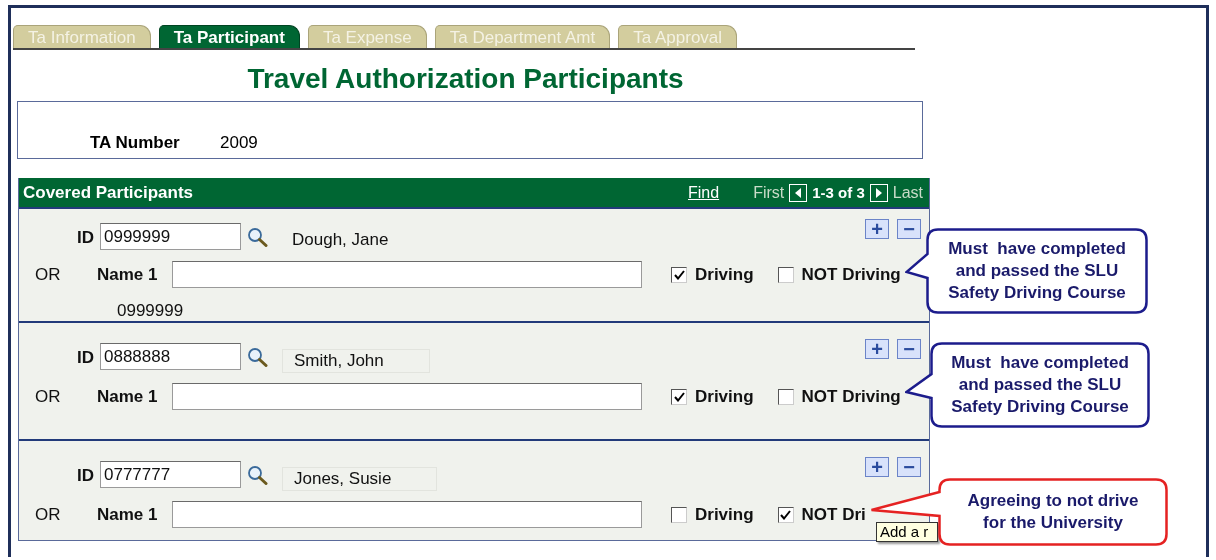 This screenshot has width=1216, height=560. I want to click on page-range: 1-3 of 3, so click(838, 192).